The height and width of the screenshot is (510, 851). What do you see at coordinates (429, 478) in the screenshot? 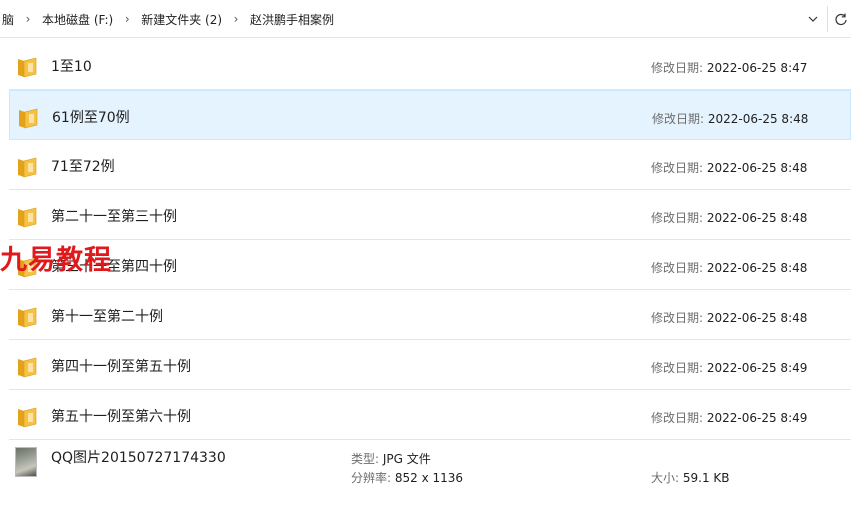
I see `file-resolution-value: 852 x 1136` at bounding box center [429, 478].